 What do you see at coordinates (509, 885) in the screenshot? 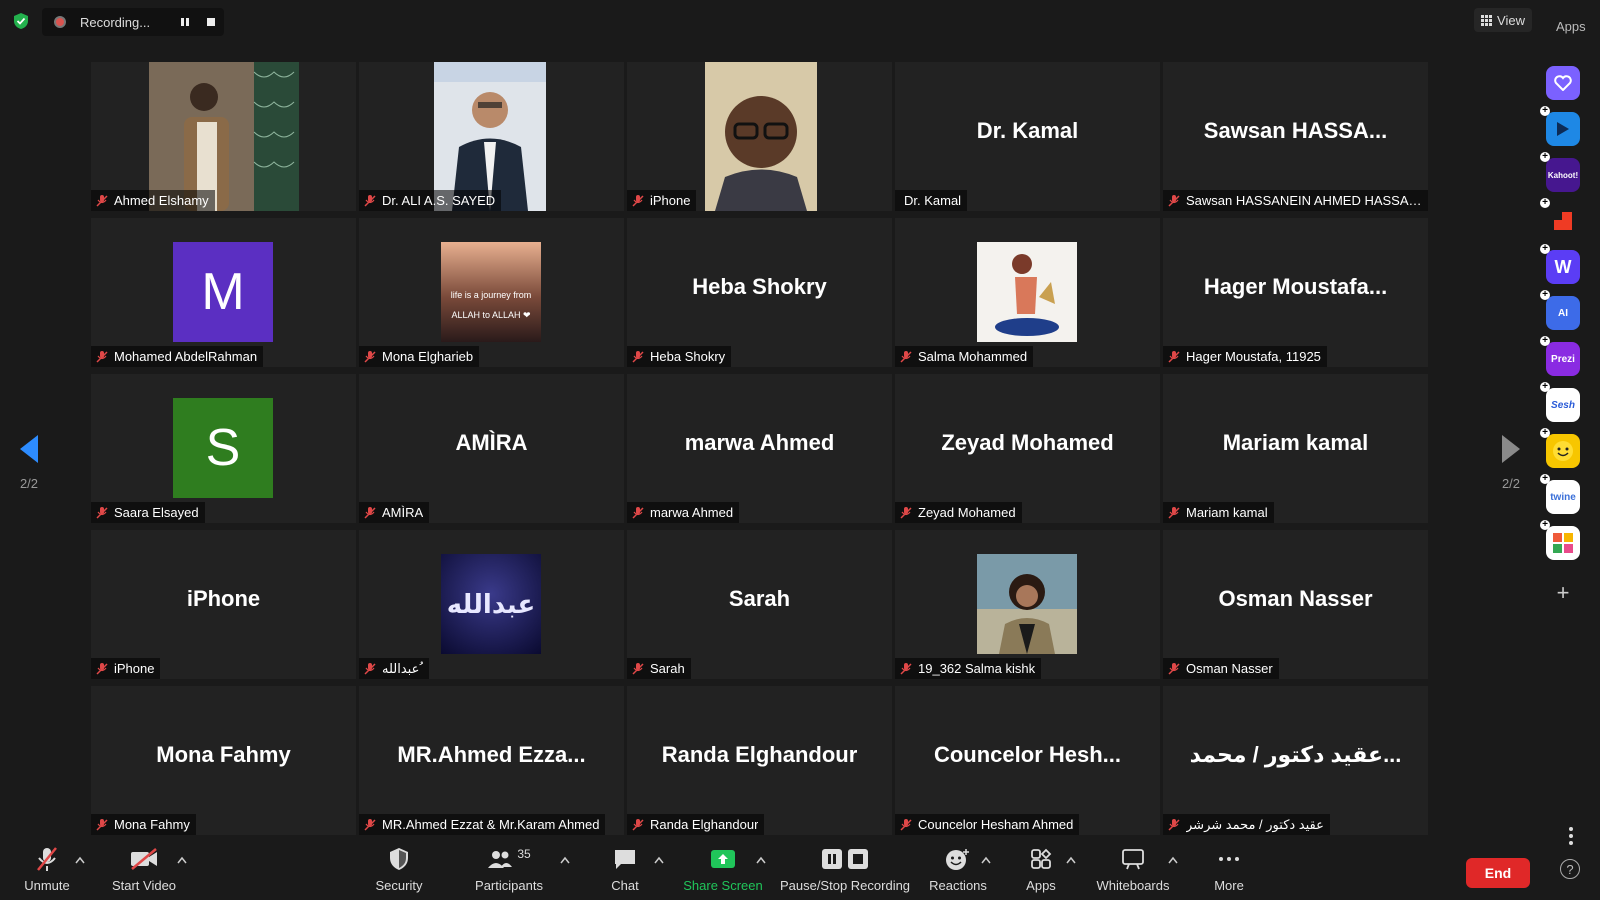
I see `participants-label: Participants` at bounding box center [509, 885].